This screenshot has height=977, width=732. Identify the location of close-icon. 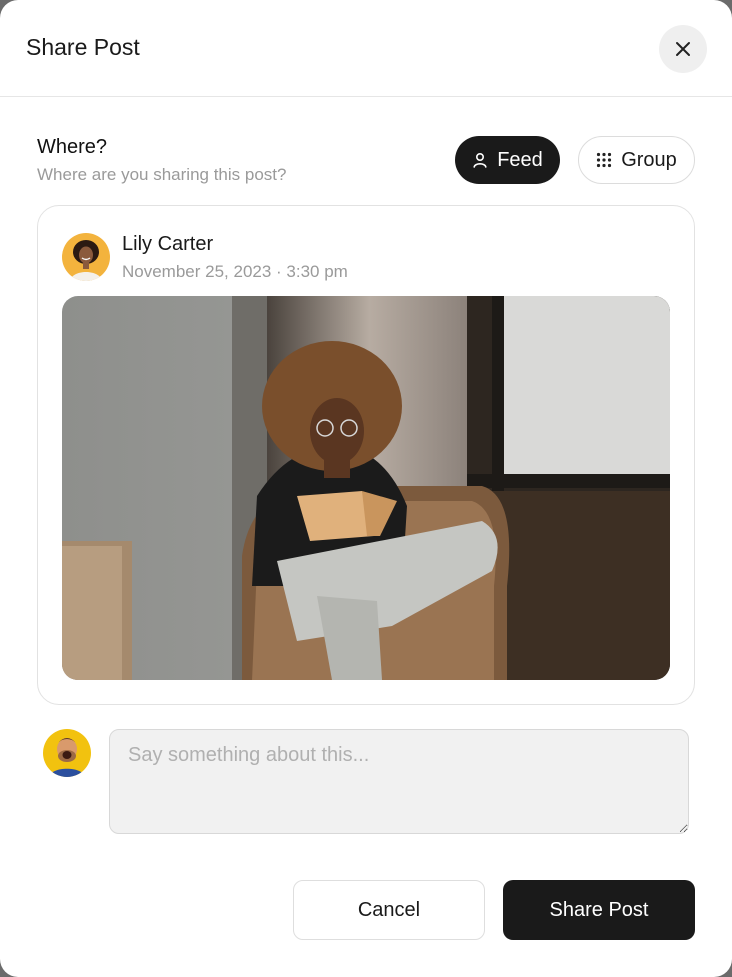
(683, 49).